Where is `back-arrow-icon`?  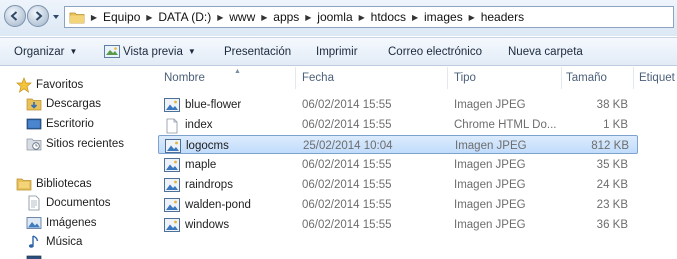
back-arrow-icon is located at coordinates (14, 16).